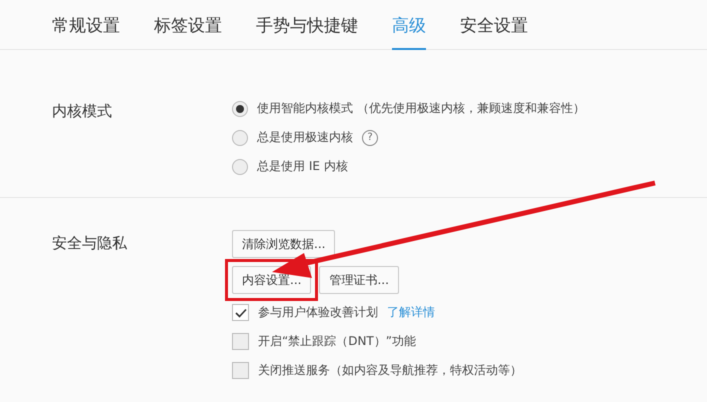 This screenshot has width=707, height=402. I want to click on tab: 标签设置, so click(188, 25).